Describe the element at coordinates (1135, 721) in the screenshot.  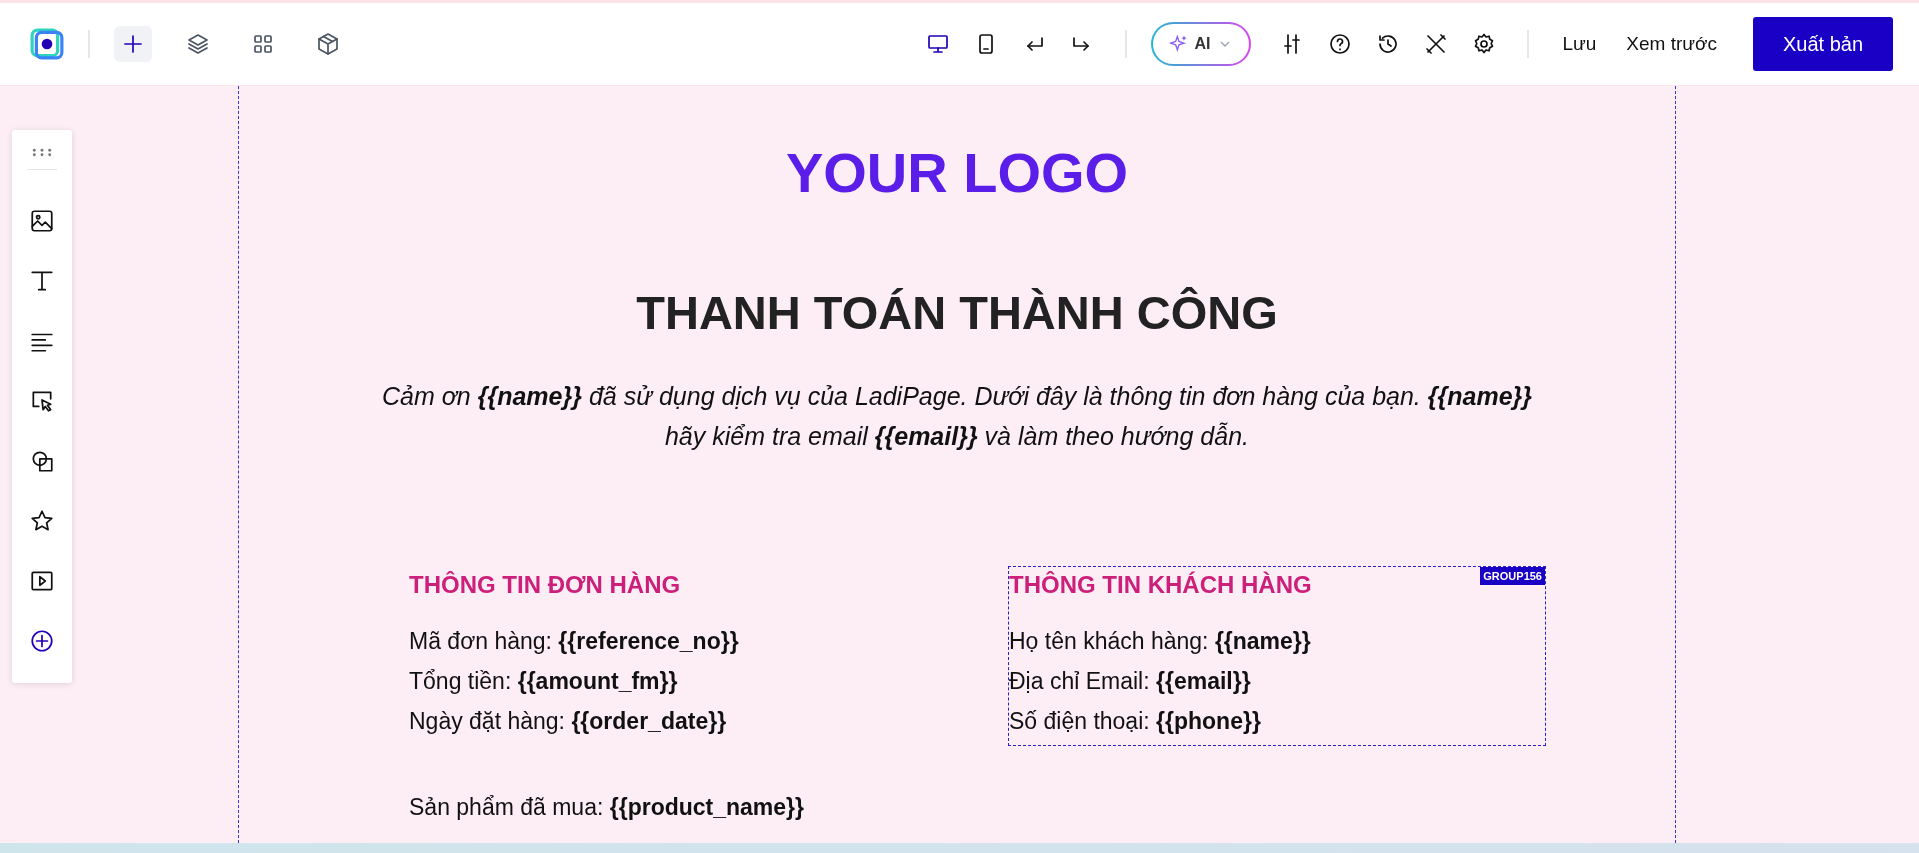
I see `info-line: Số điện thoại: {{phone}}` at that location.